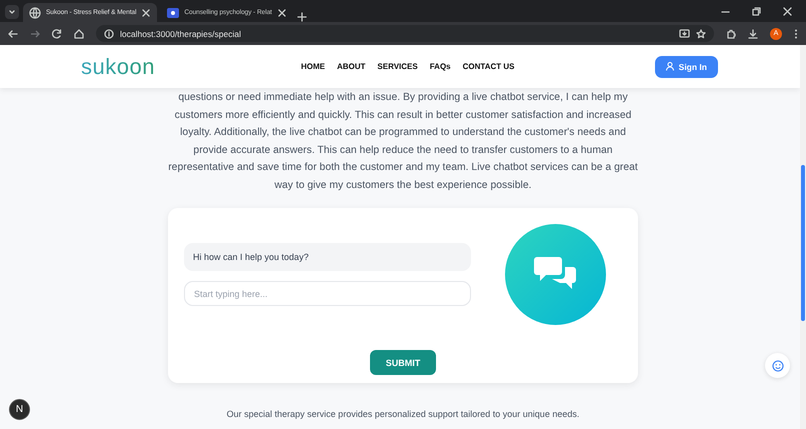 The width and height of the screenshot is (806, 429). What do you see at coordinates (19, 409) in the screenshot?
I see `dev-badge: N` at bounding box center [19, 409].